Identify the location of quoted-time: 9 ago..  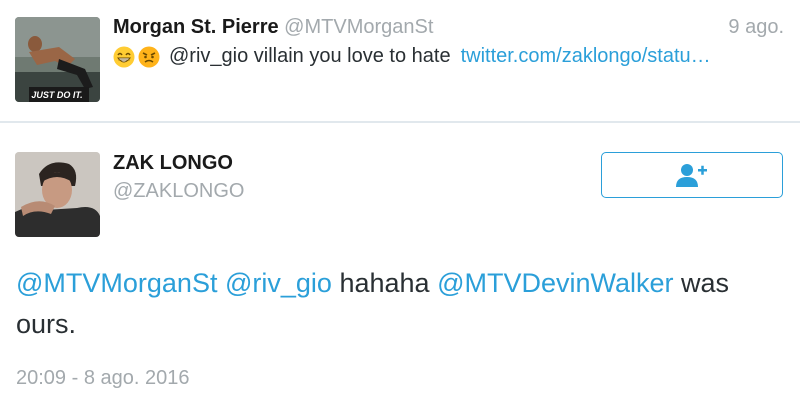
(756, 27).